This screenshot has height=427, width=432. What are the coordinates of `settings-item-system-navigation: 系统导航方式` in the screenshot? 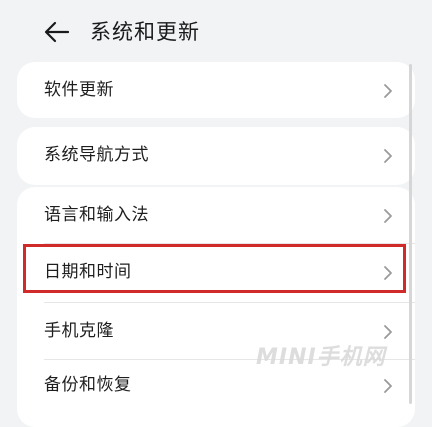 It's located at (216, 156).